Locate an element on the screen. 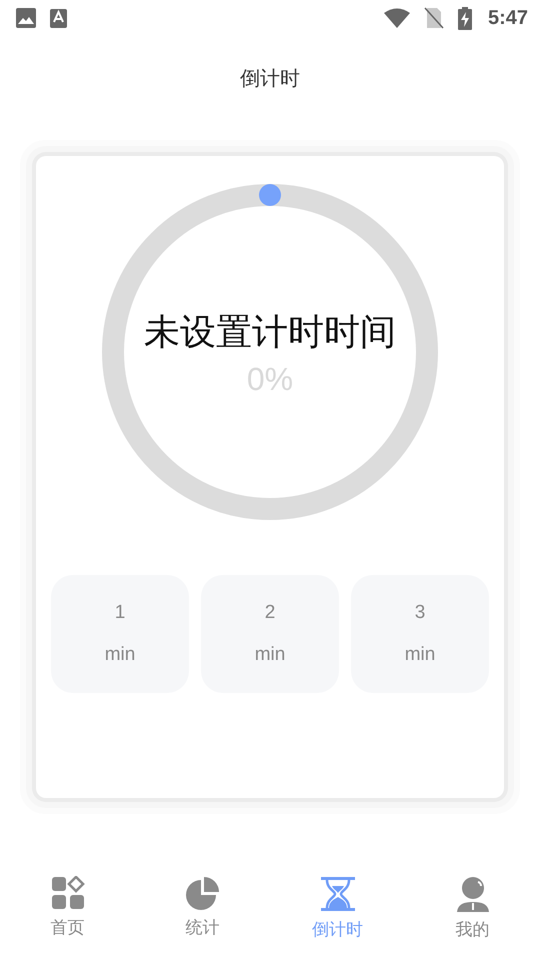 This screenshot has height=960, width=540. preset-button: 1 min is located at coordinates (120, 634).